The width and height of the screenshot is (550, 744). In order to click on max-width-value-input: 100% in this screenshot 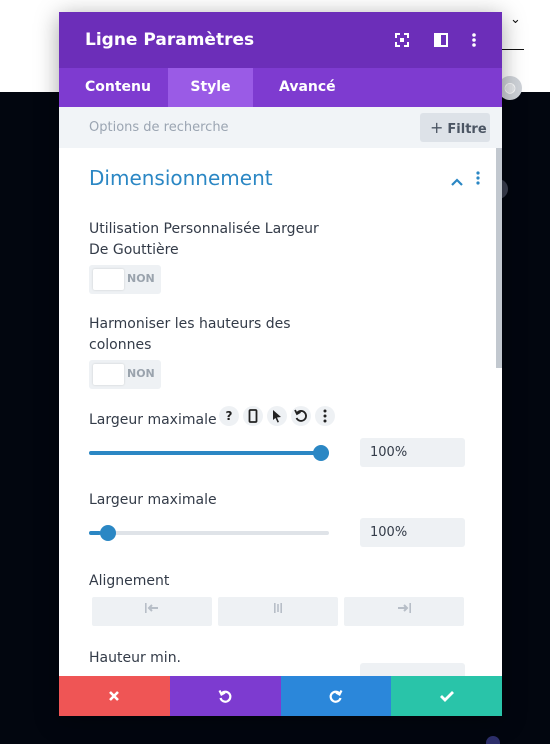, I will do `click(412, 532)`.